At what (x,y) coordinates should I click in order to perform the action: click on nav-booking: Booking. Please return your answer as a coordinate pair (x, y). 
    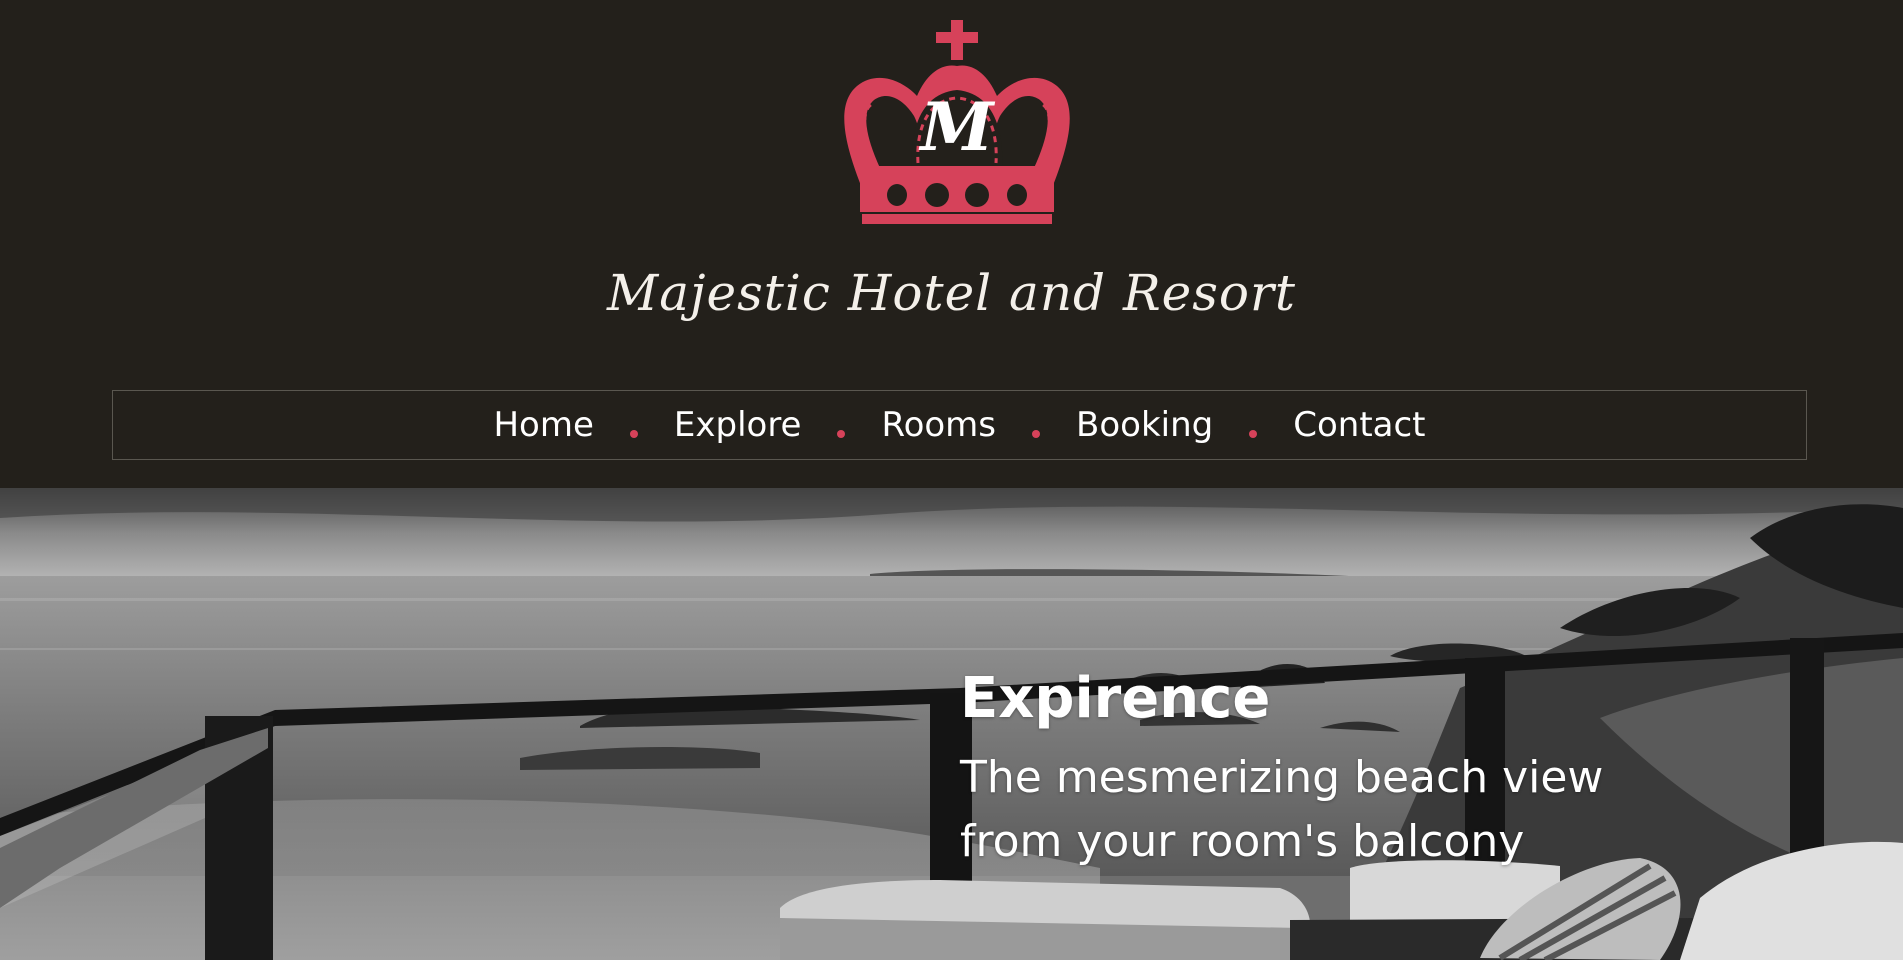
    Looking at the image, I should click on (1144, 425).